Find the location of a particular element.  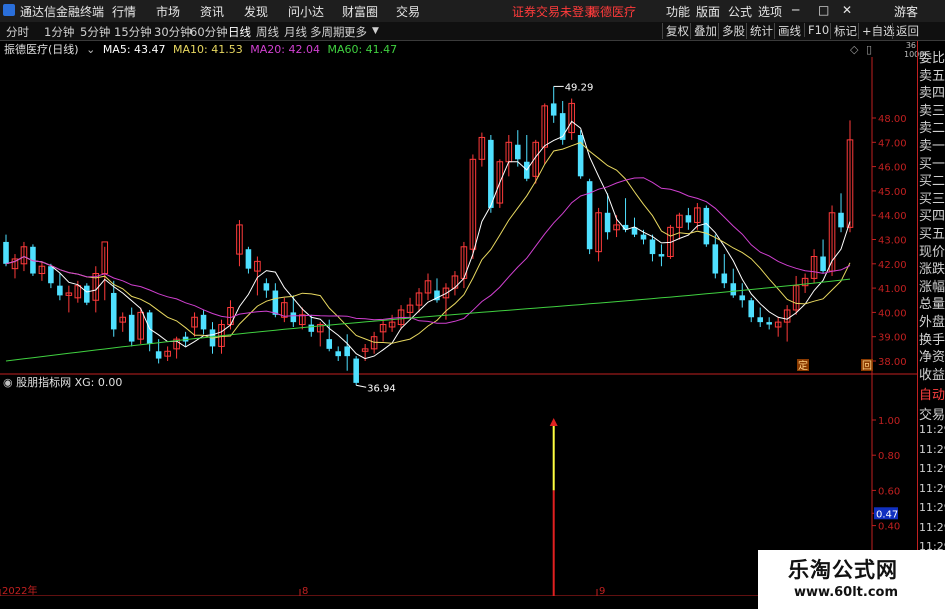

minimize-icon: ─ is located at coordinates (795, 10).